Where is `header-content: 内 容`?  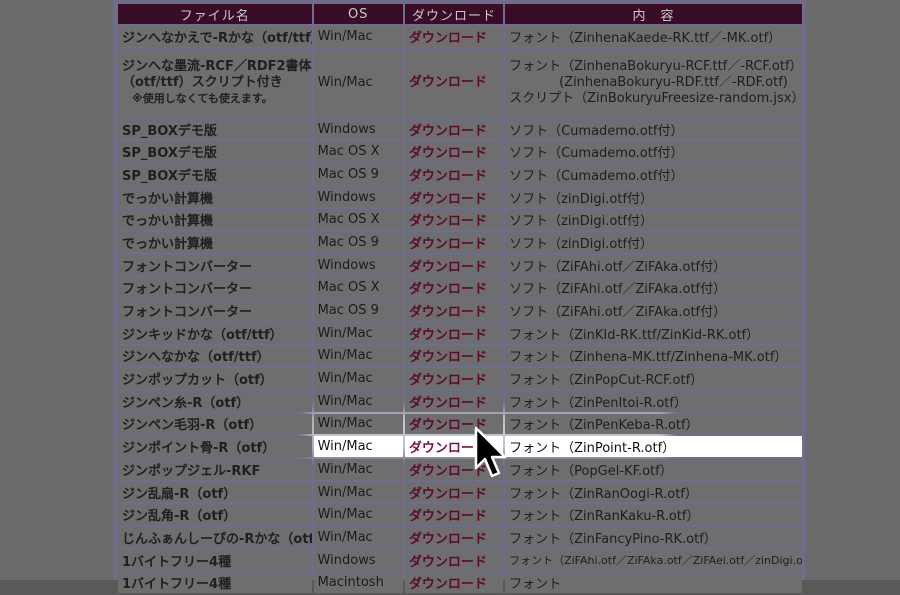 header-content: 内 容 is located at coordinates (653, 14).